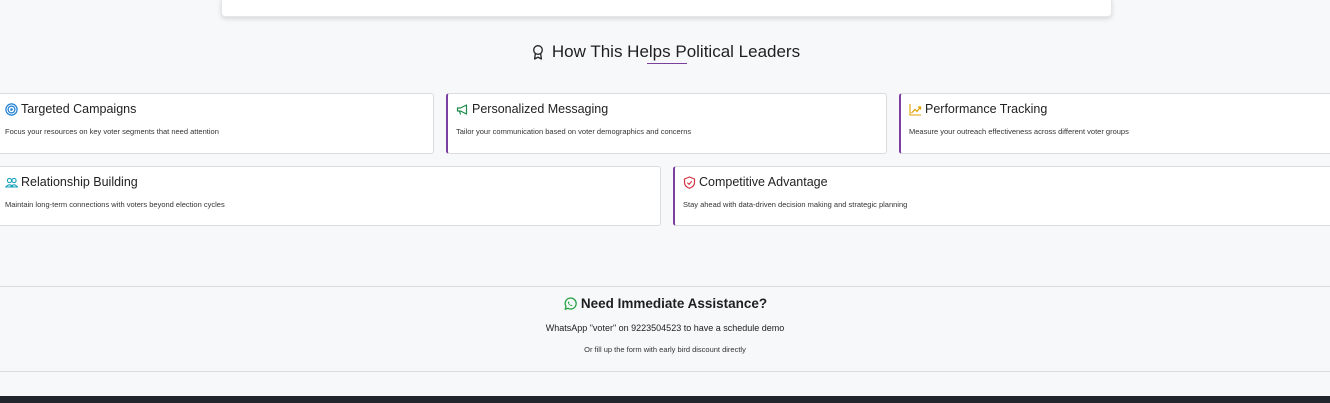  What do you see at coordinates (540, 109) in the screenshot?
I see `card-title: Personalized Messaging` at bounding box center [540, 109].